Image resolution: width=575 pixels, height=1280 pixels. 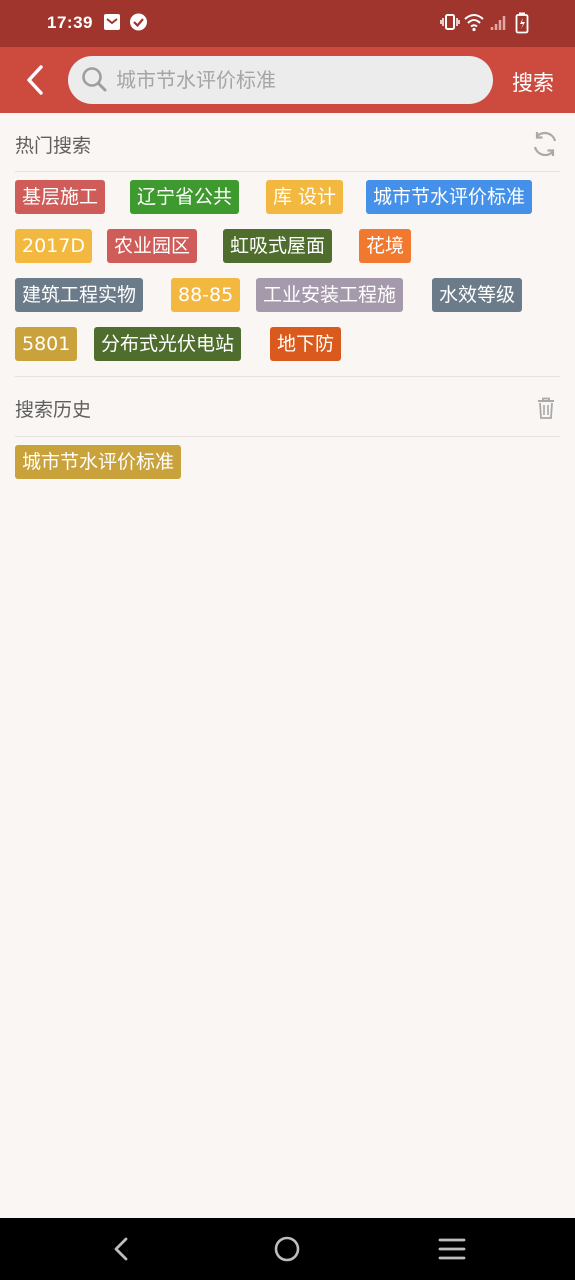 I want to click on signal-icon, so click(x=499, y=24).